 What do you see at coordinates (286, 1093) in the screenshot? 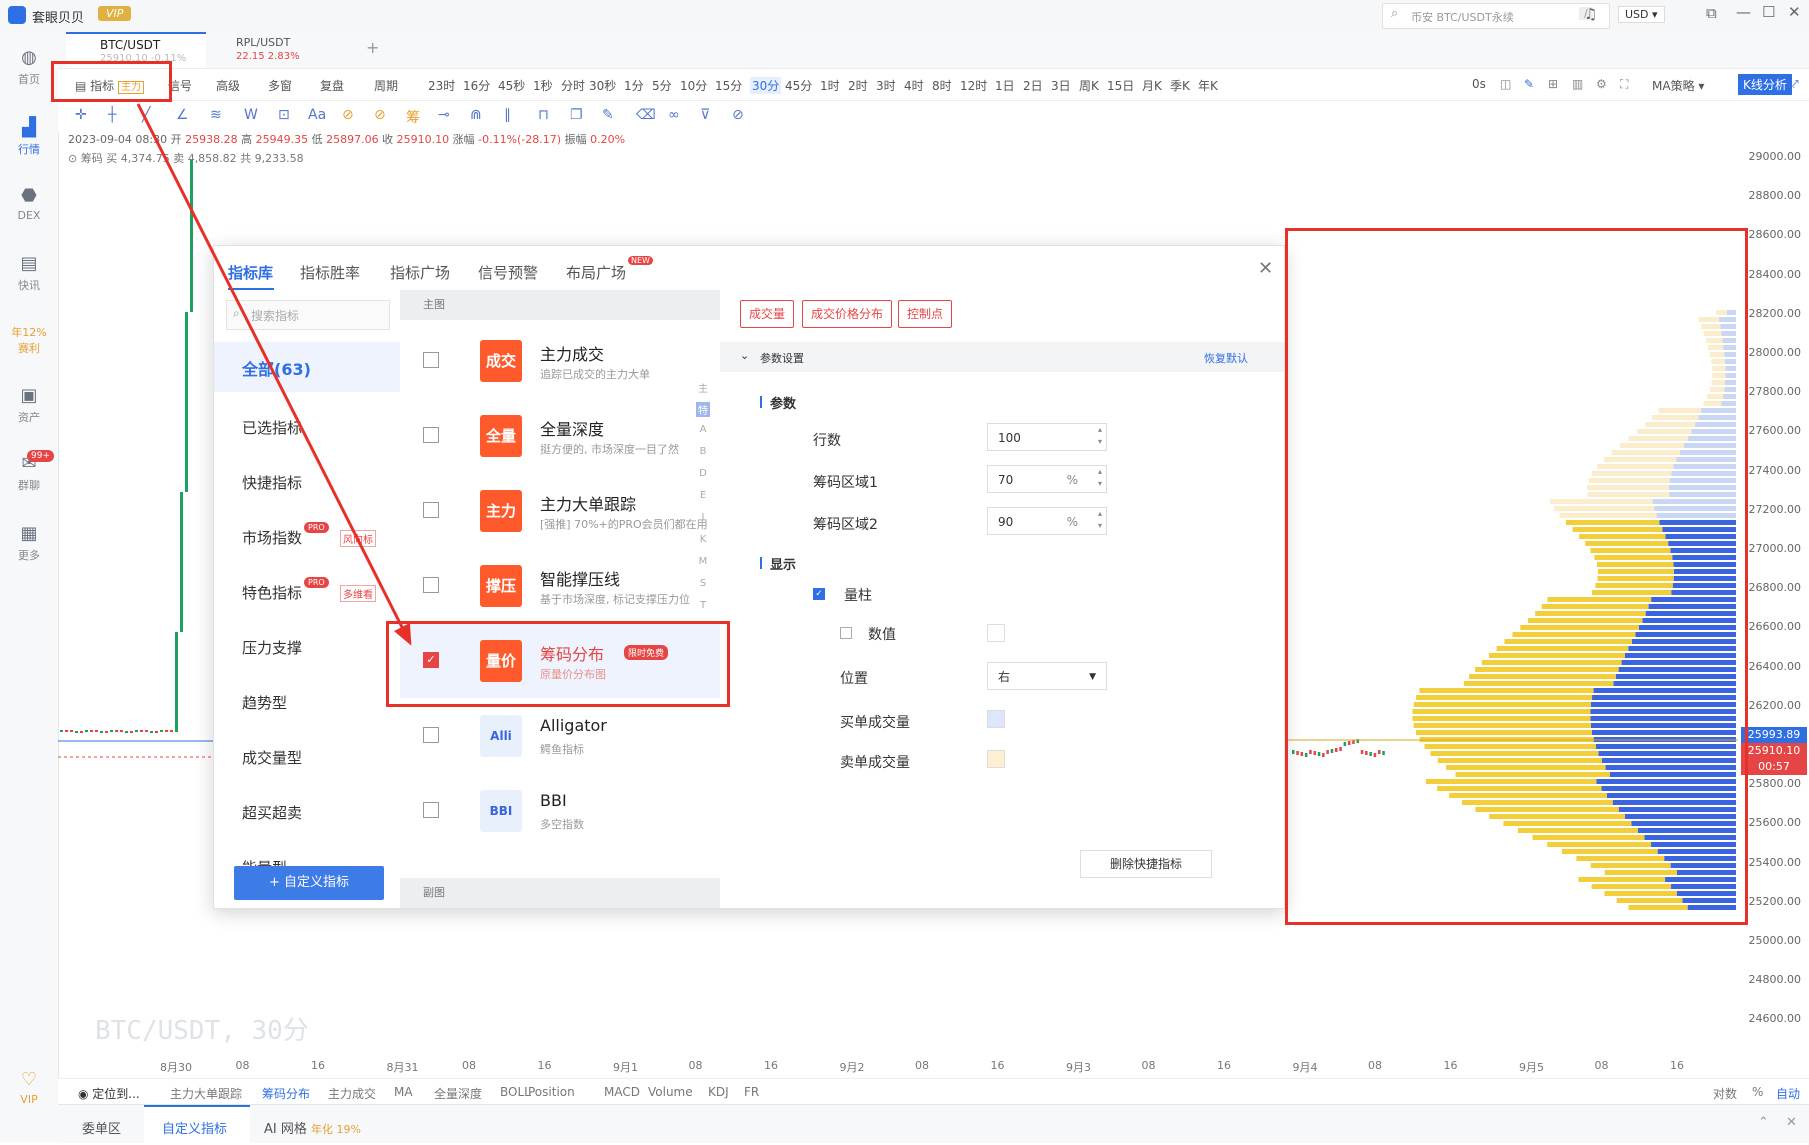
I see `indicator-chip: 筹码分布` at bounding box center [286, 1093].